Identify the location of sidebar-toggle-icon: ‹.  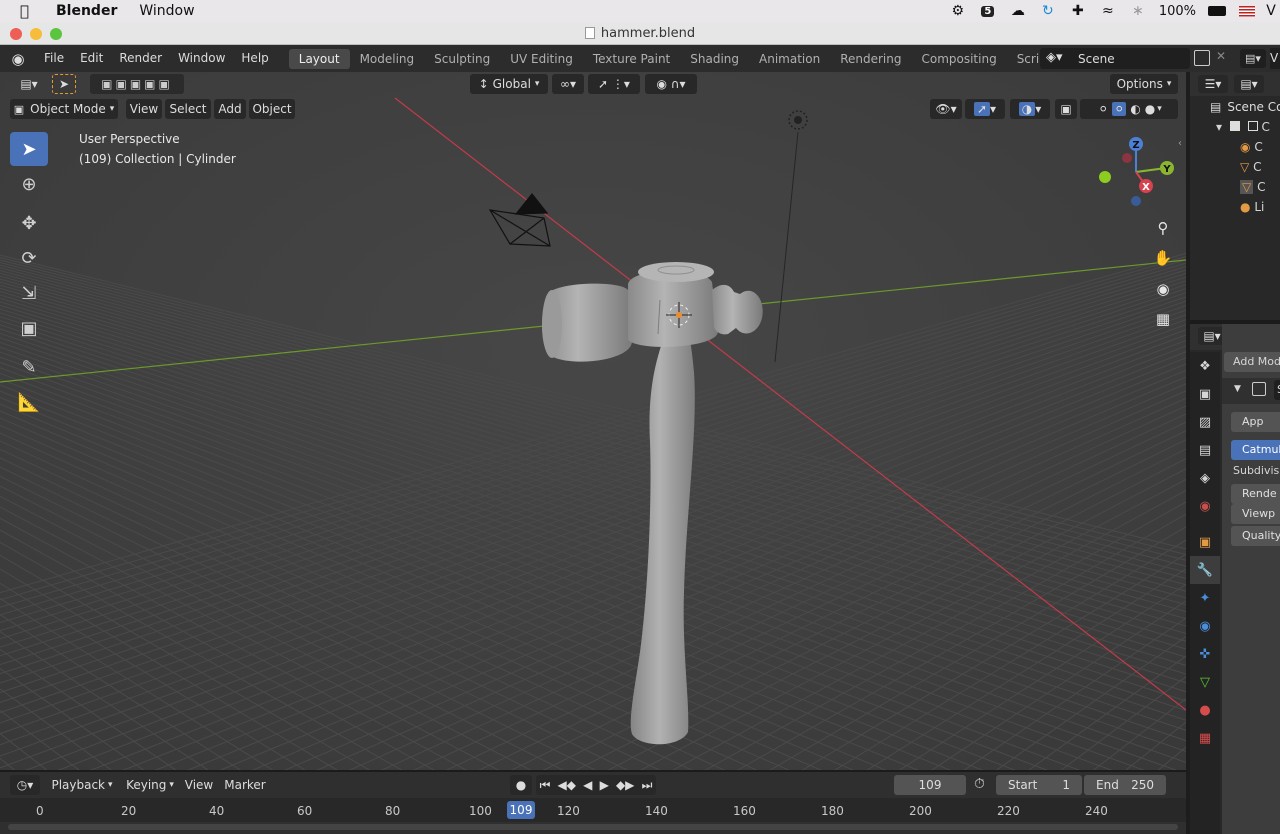
(1180, 143).